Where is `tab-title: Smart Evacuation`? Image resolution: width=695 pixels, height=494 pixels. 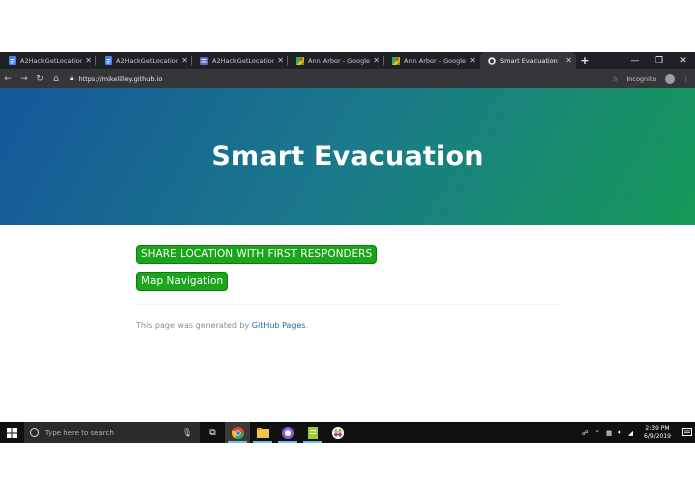 tab-title: Smart Evacuation is located at coordinates (529, 60).